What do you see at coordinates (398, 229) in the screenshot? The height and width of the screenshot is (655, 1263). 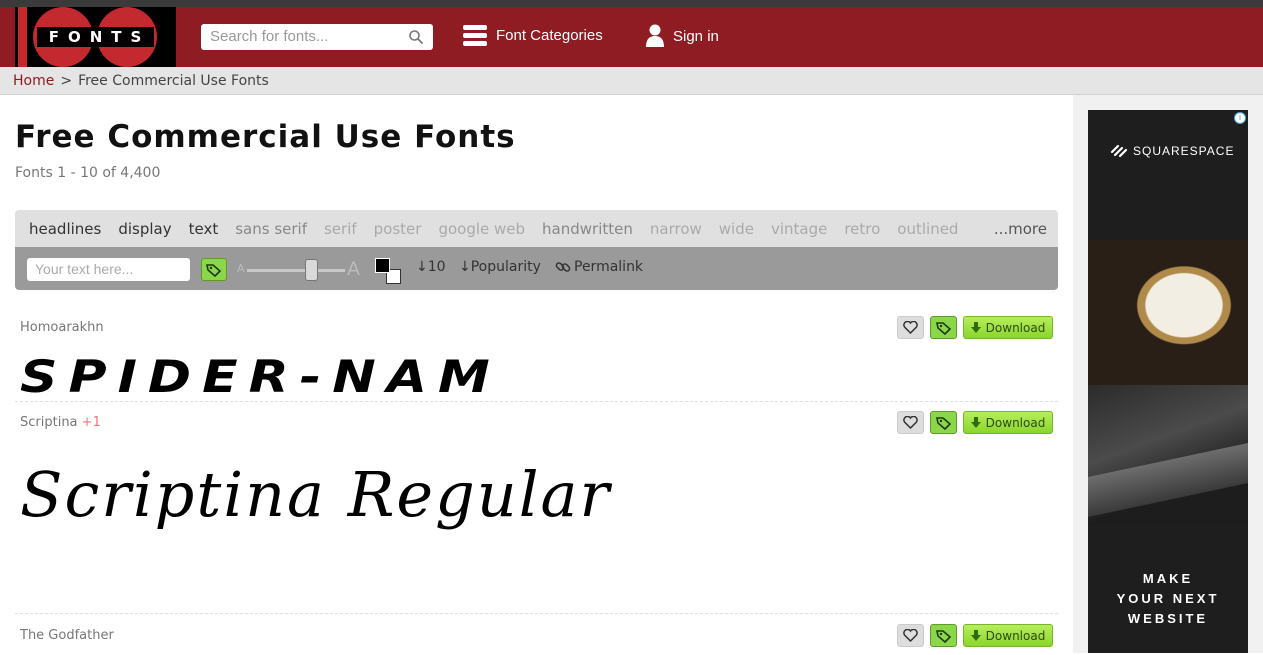 I see `tag-poster: poster` at bounding box center [398, 229].